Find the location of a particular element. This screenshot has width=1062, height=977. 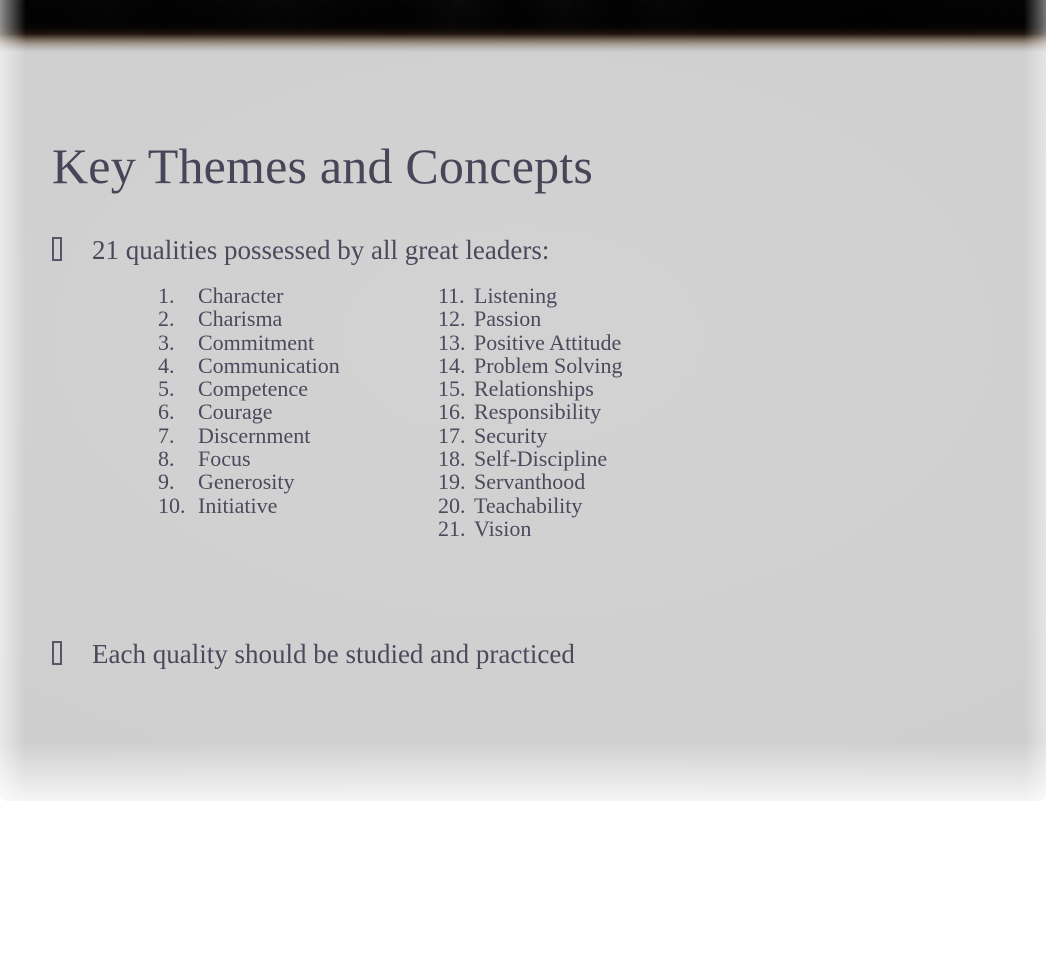

list-item-number: 10. is located at coordinates (172, 505).